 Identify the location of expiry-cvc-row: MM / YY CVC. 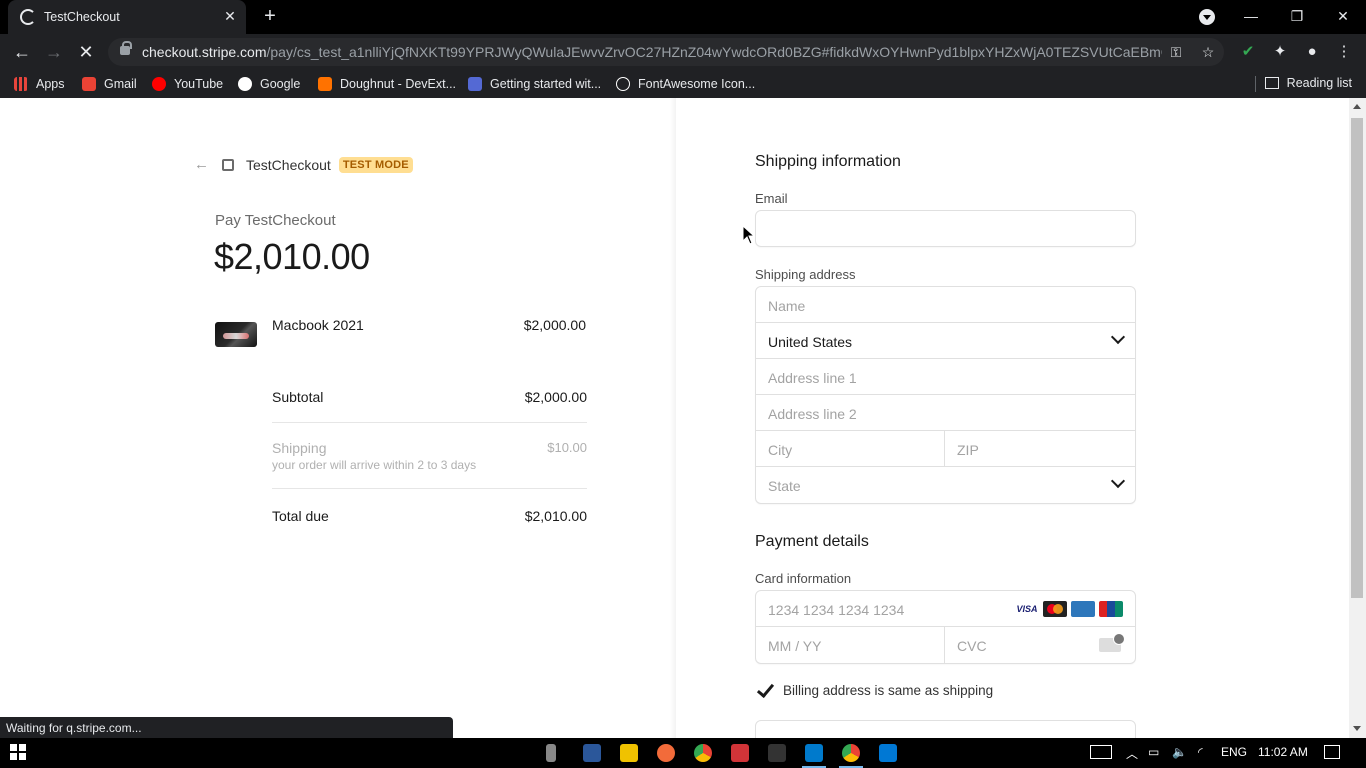
(945, 645).